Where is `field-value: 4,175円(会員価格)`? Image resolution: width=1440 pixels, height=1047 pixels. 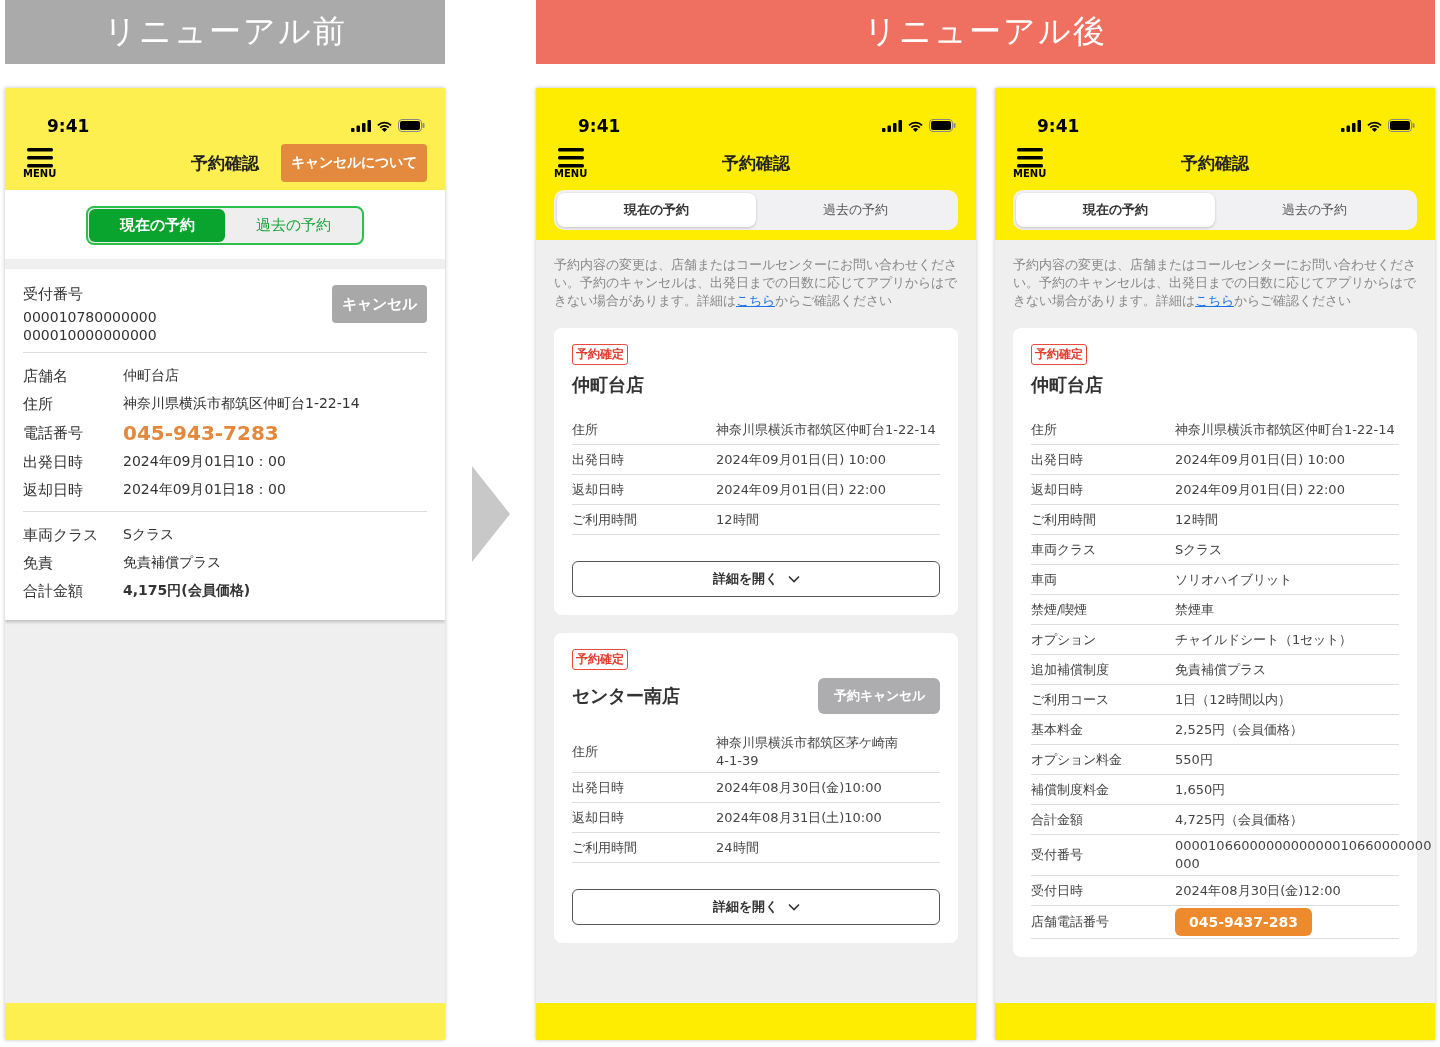 field-value: 4,175円(会員価格) is located at coordinates (187, 591).